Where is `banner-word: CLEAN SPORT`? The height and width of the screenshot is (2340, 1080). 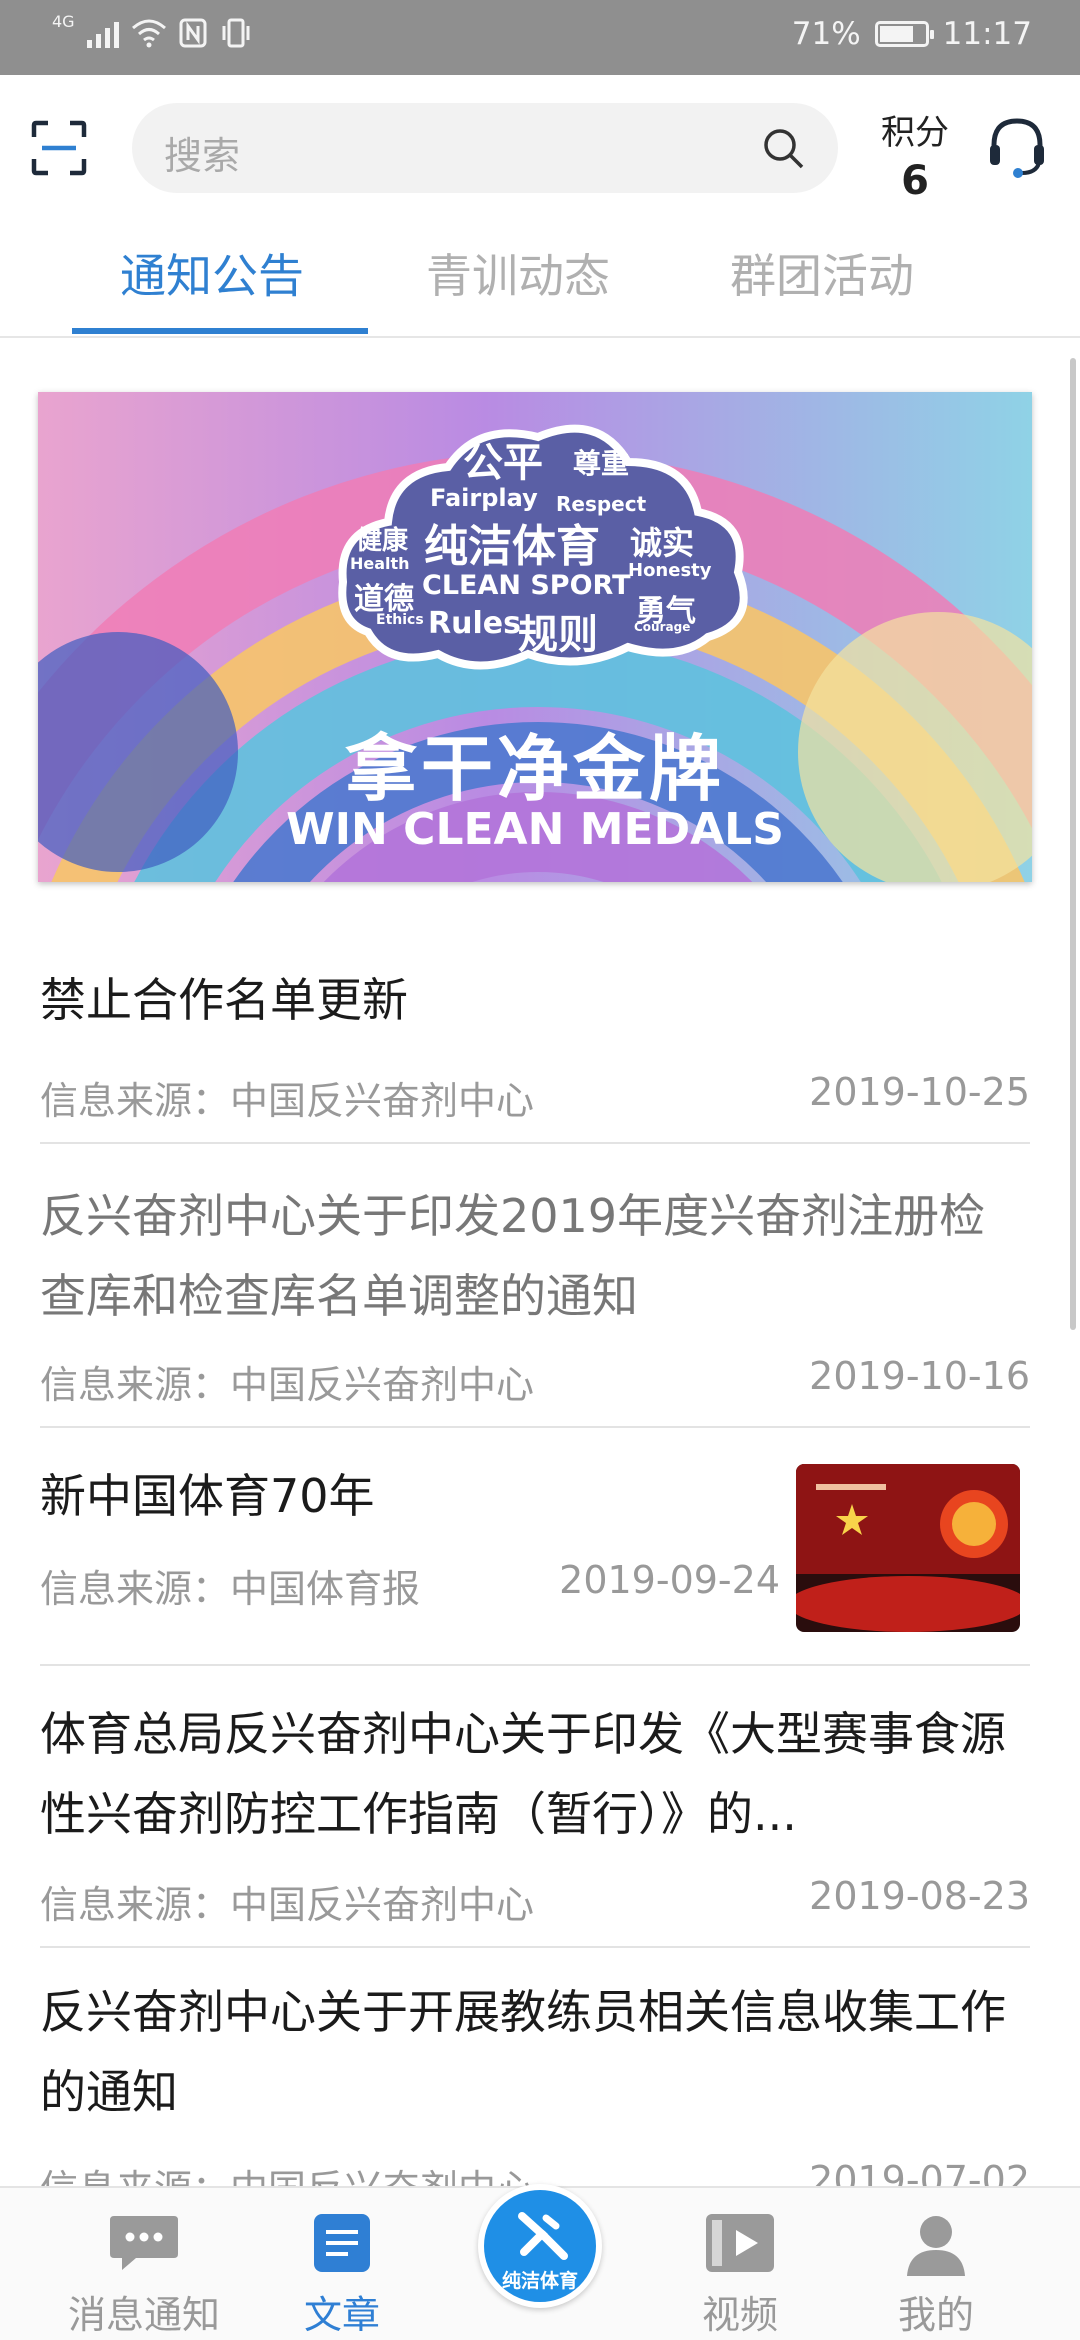 banner-word: CLEAN SPORT is located at coordinates (526, 585).